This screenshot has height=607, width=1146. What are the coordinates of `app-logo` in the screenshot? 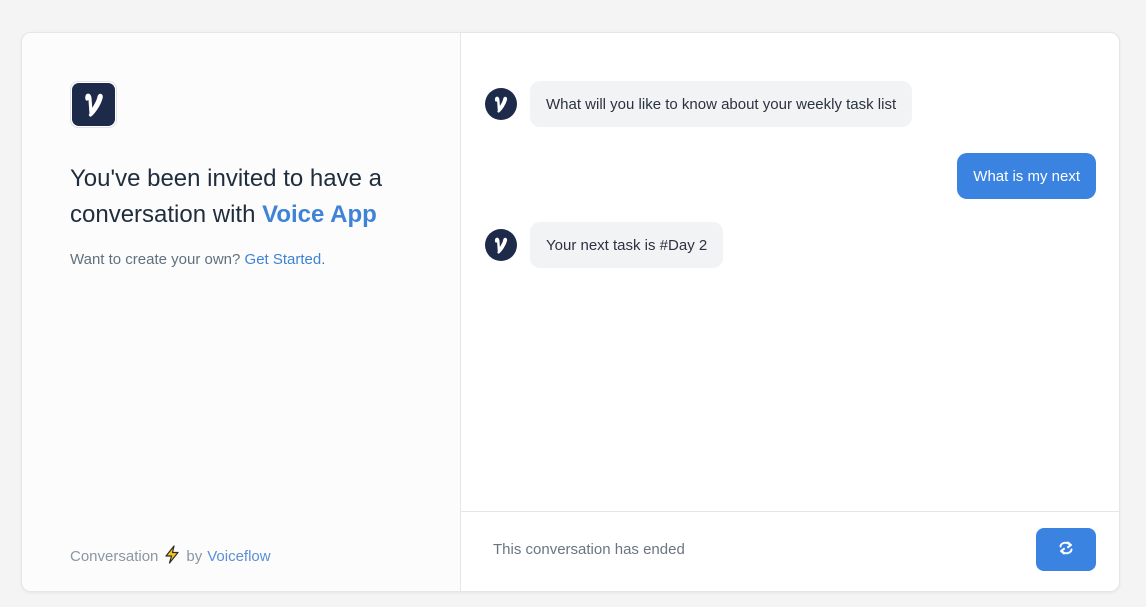 It's located at (93, 104).